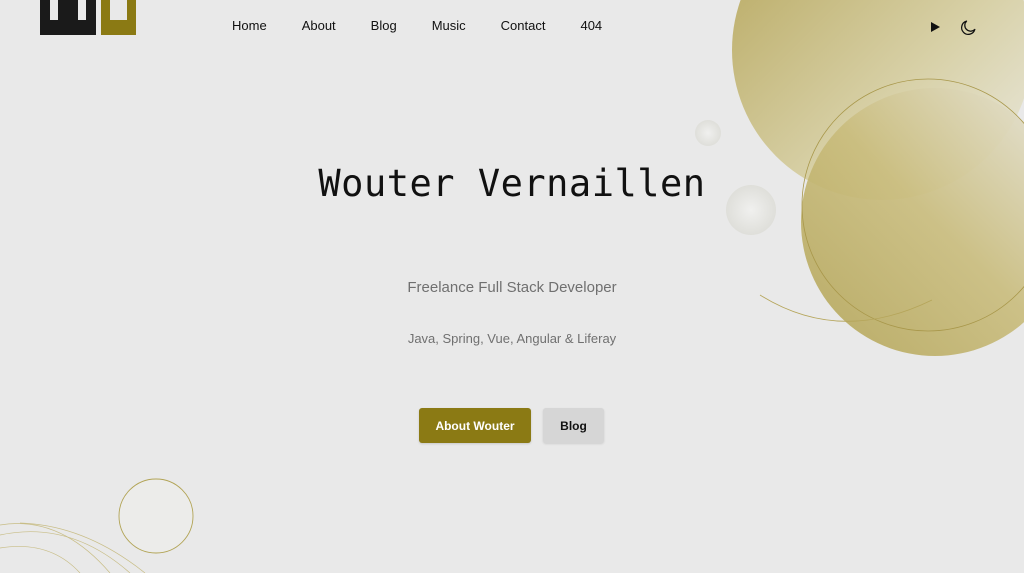 Image resolution: width=1024 pixels, height=573 pixels. I want to click on about-wouter-button: About Wouter, so click(475, 425).